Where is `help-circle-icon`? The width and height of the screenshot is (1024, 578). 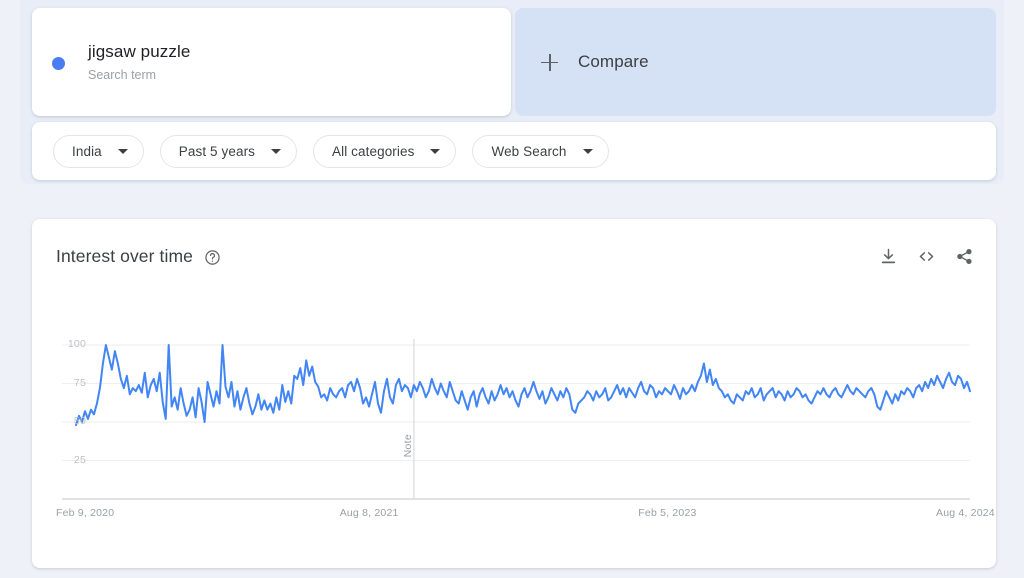 help-circle-icon is located at coordinates (212, 257).